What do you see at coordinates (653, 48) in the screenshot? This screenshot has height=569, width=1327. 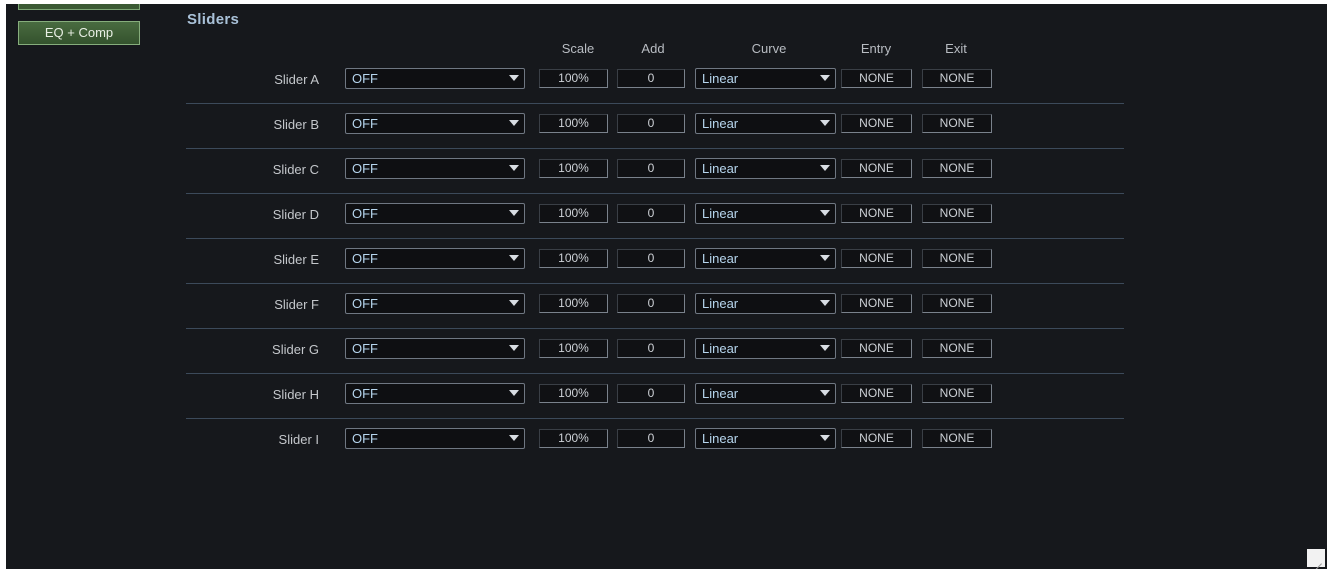 I see `column-header-add: Add` at bounding box center [653, 48].